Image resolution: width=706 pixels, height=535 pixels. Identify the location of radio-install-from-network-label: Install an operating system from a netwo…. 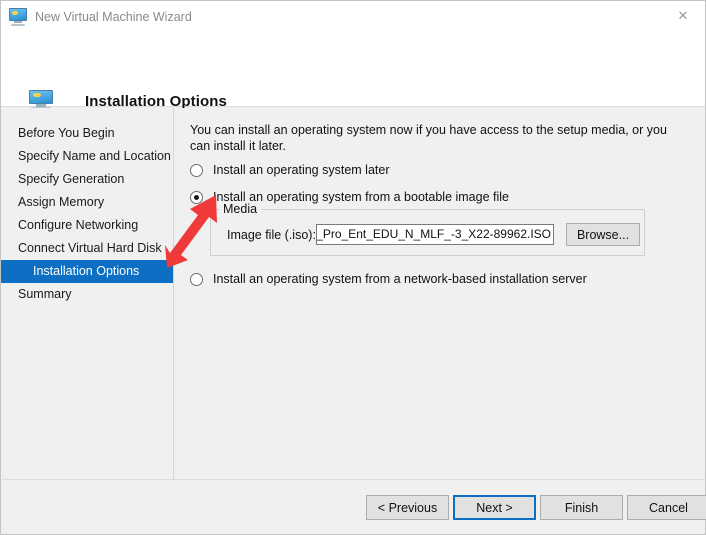
(400, 279).